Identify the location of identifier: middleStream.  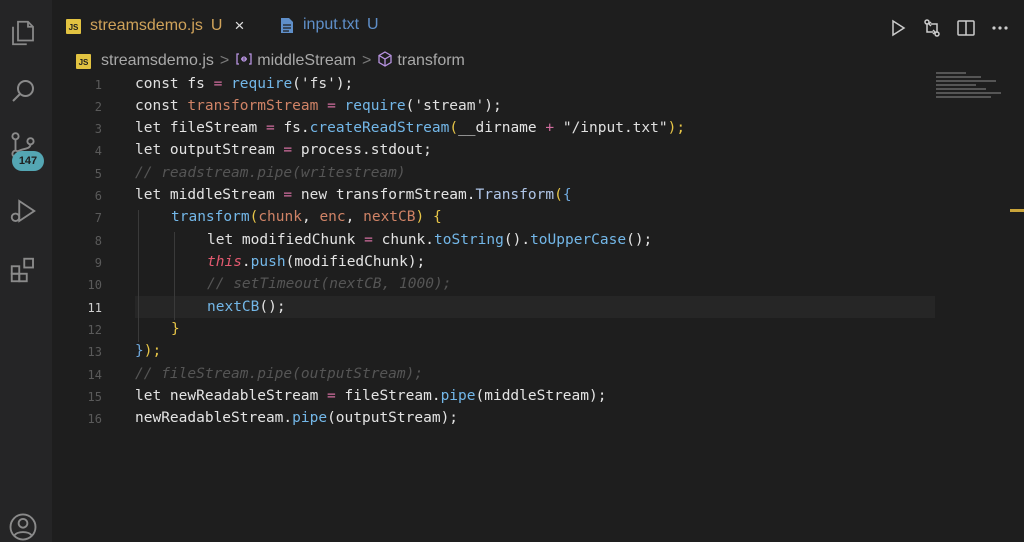
(536, 396).